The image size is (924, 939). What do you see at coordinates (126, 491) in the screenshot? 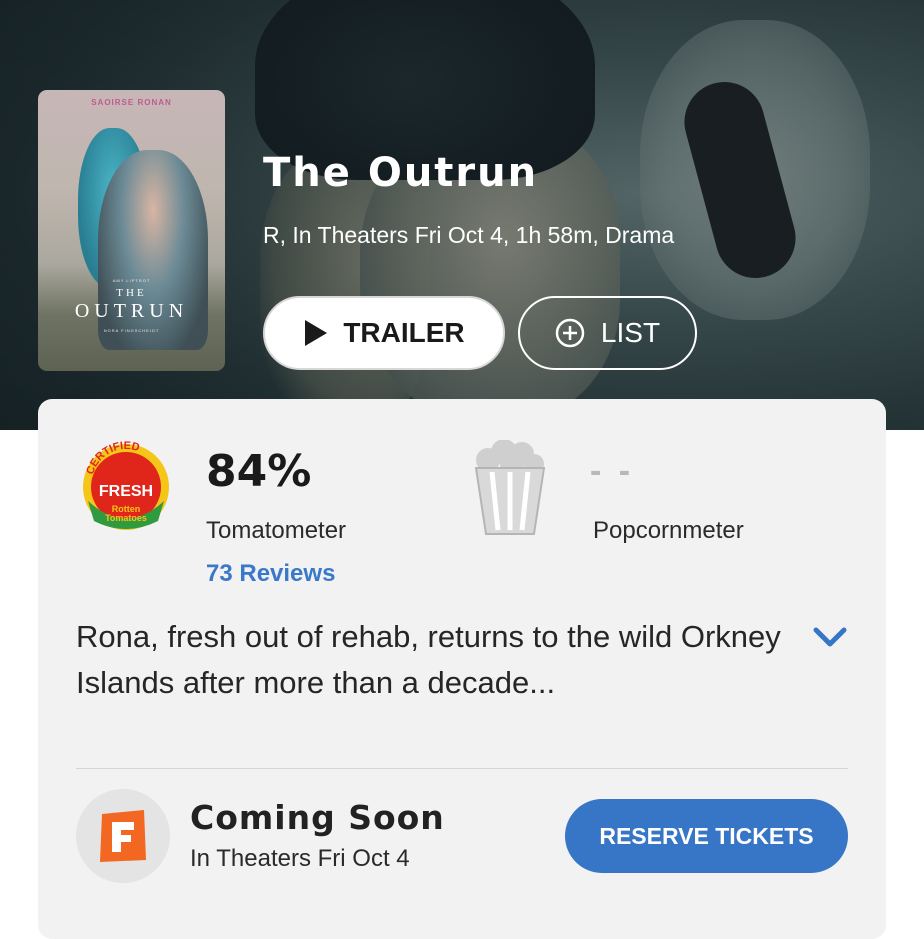
I see `badge-fresh-text: FRESH` at bounding box center [126, 491].